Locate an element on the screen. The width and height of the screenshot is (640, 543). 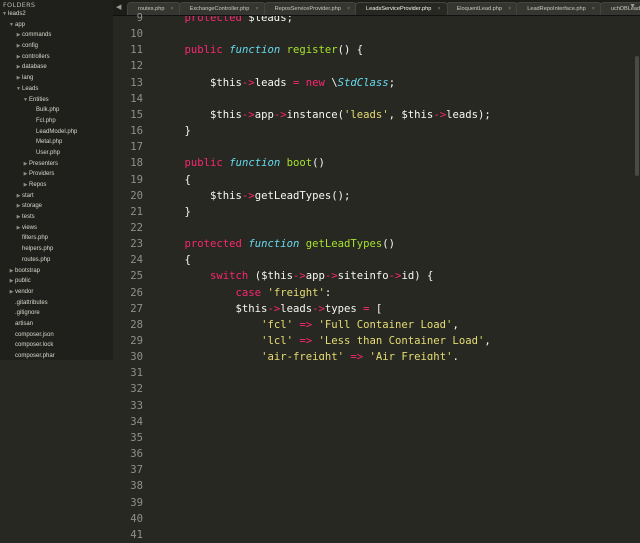
tab-list-dropdown-icon: ▼ is located at coordinates (632, 6).